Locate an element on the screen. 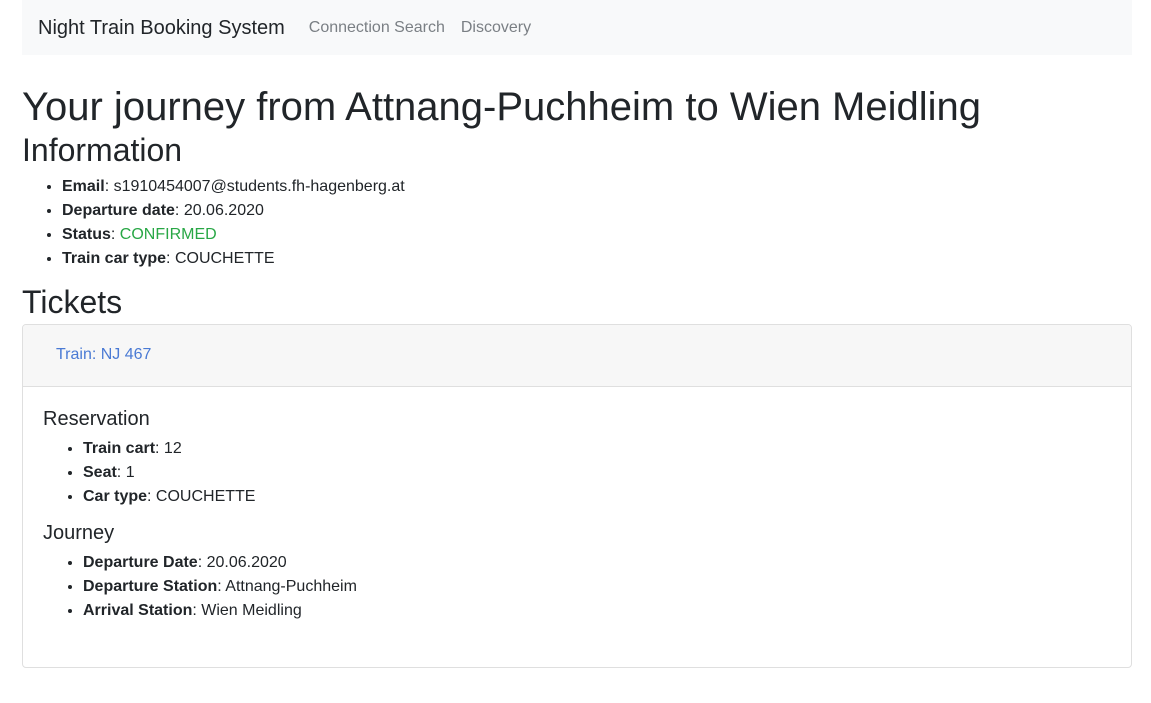  journey-item-departure-station: Departure Station: Attnang-Puchheim is located at coordinates (597, 587).